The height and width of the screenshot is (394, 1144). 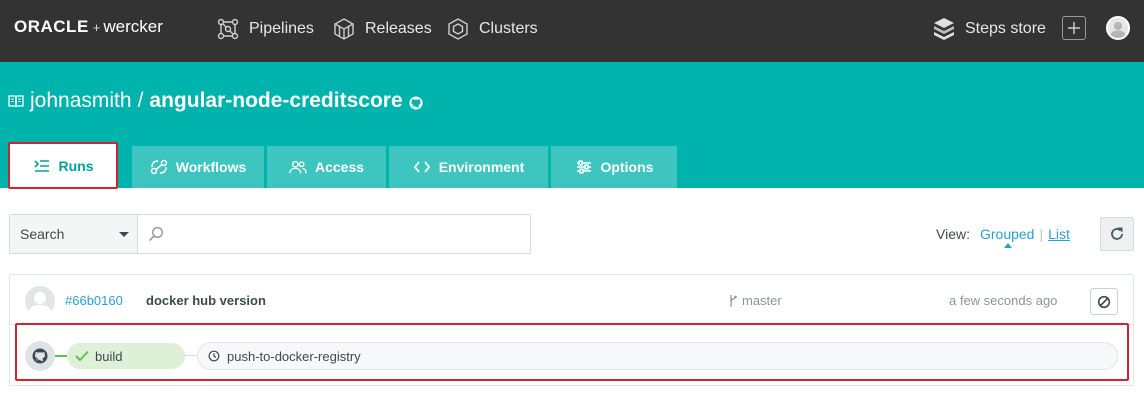 I want to click on nav-pipelines: Pipelines, so click(x=265, y=29).